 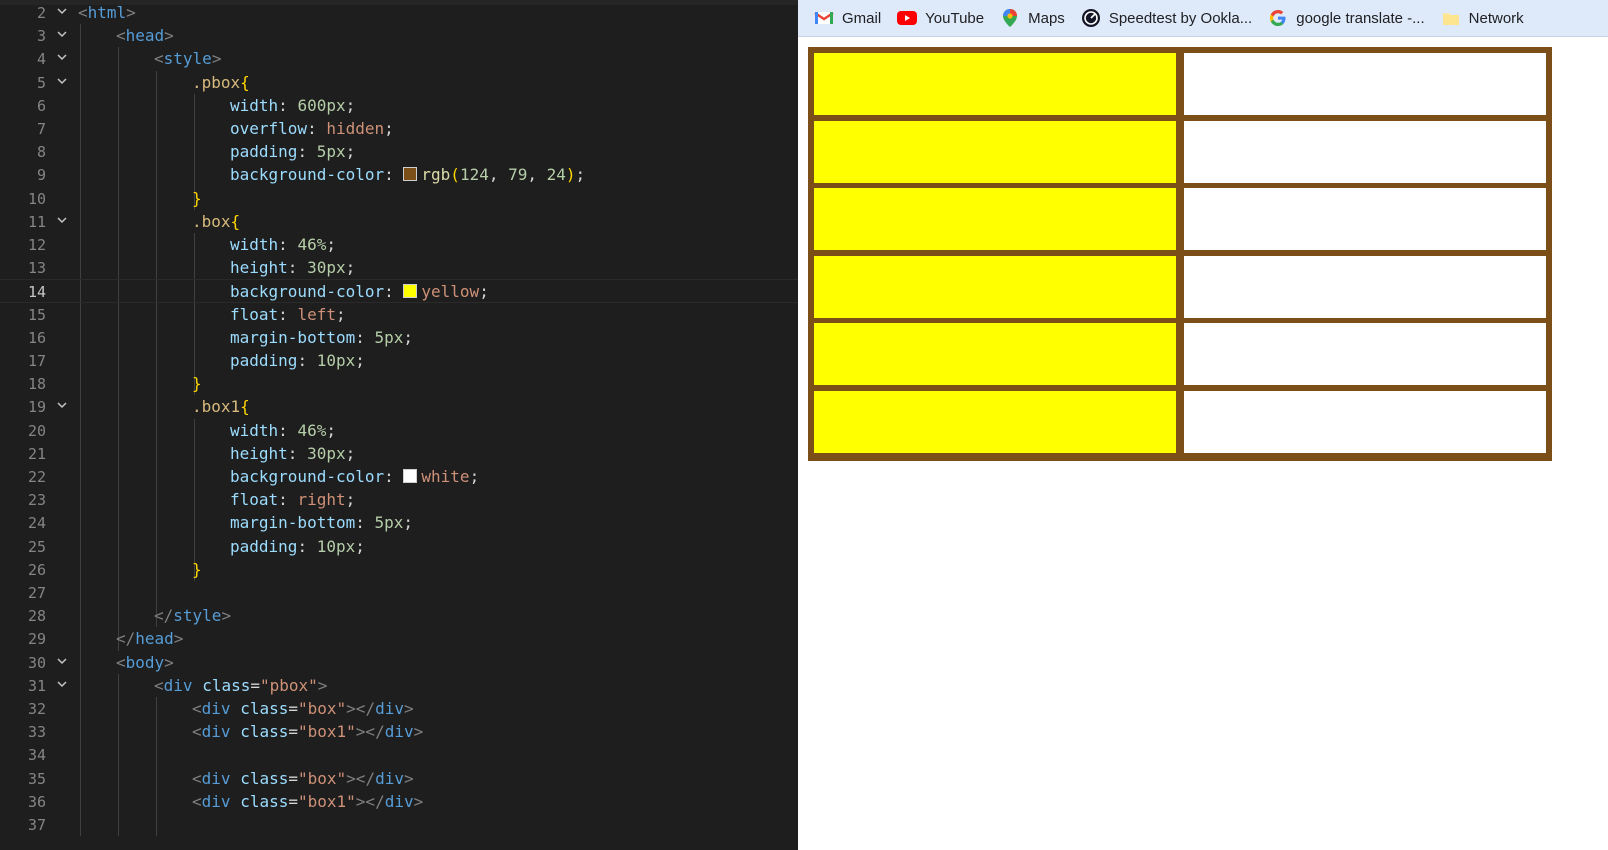 What do you see at coordinates (197, 801) in the screenshot?
I see `code-token: <` at bounding box center [197, 801].